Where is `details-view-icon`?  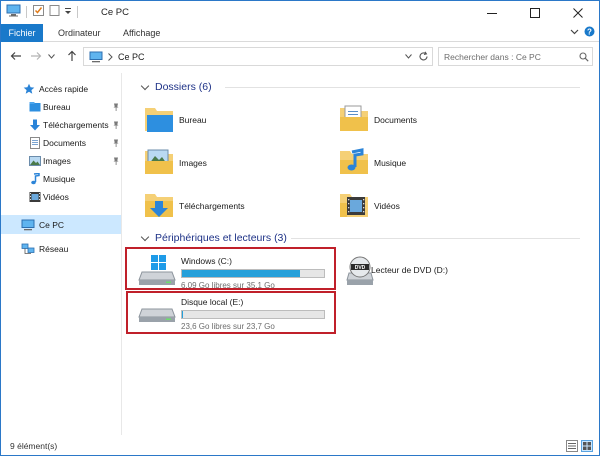 details-view-icon is located at coordinates (572, 446).